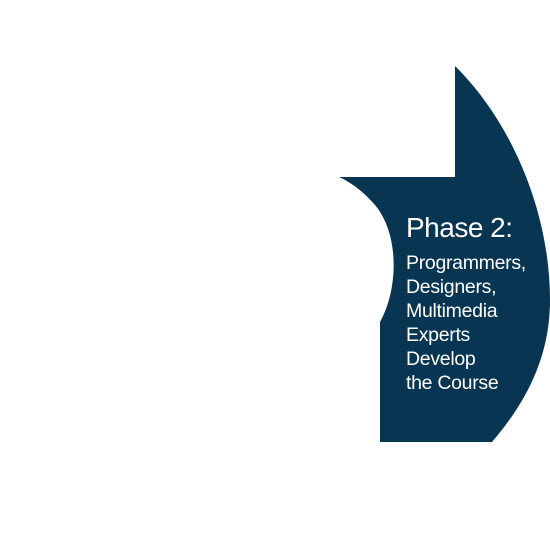  I want to click on phase-description-line: Multimedia, so click(452, 311).